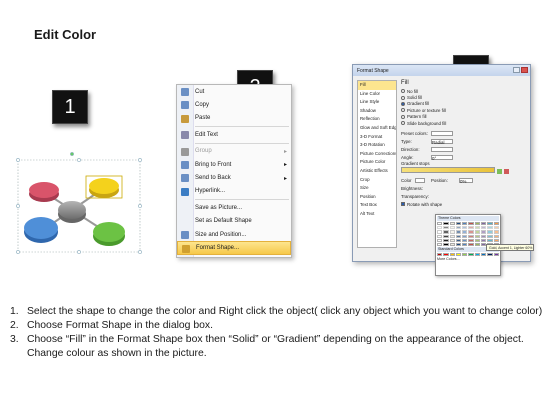  What do you see at coordinates (234, 221) in the screenshot?
I see `menu-item: Set as Default Shape` at bounding box center [234, 221].